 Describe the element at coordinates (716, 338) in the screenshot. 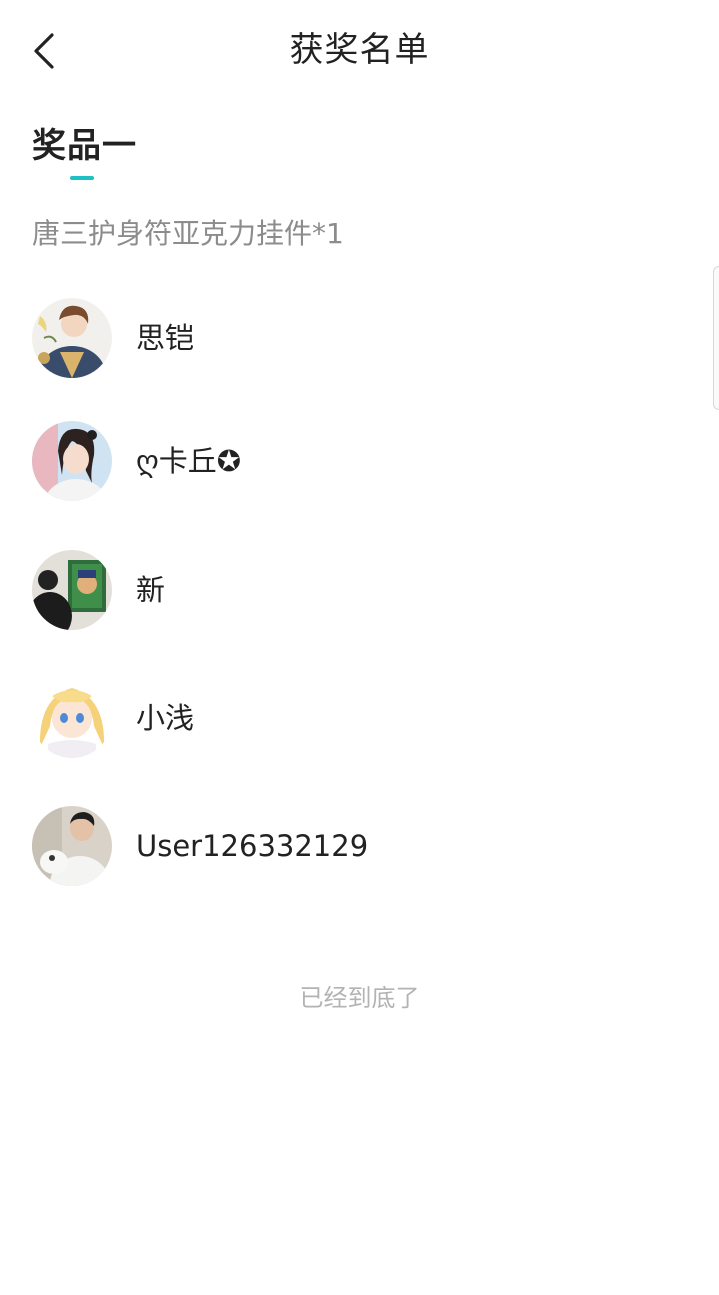

I see `side-scroll-handle` at that location.